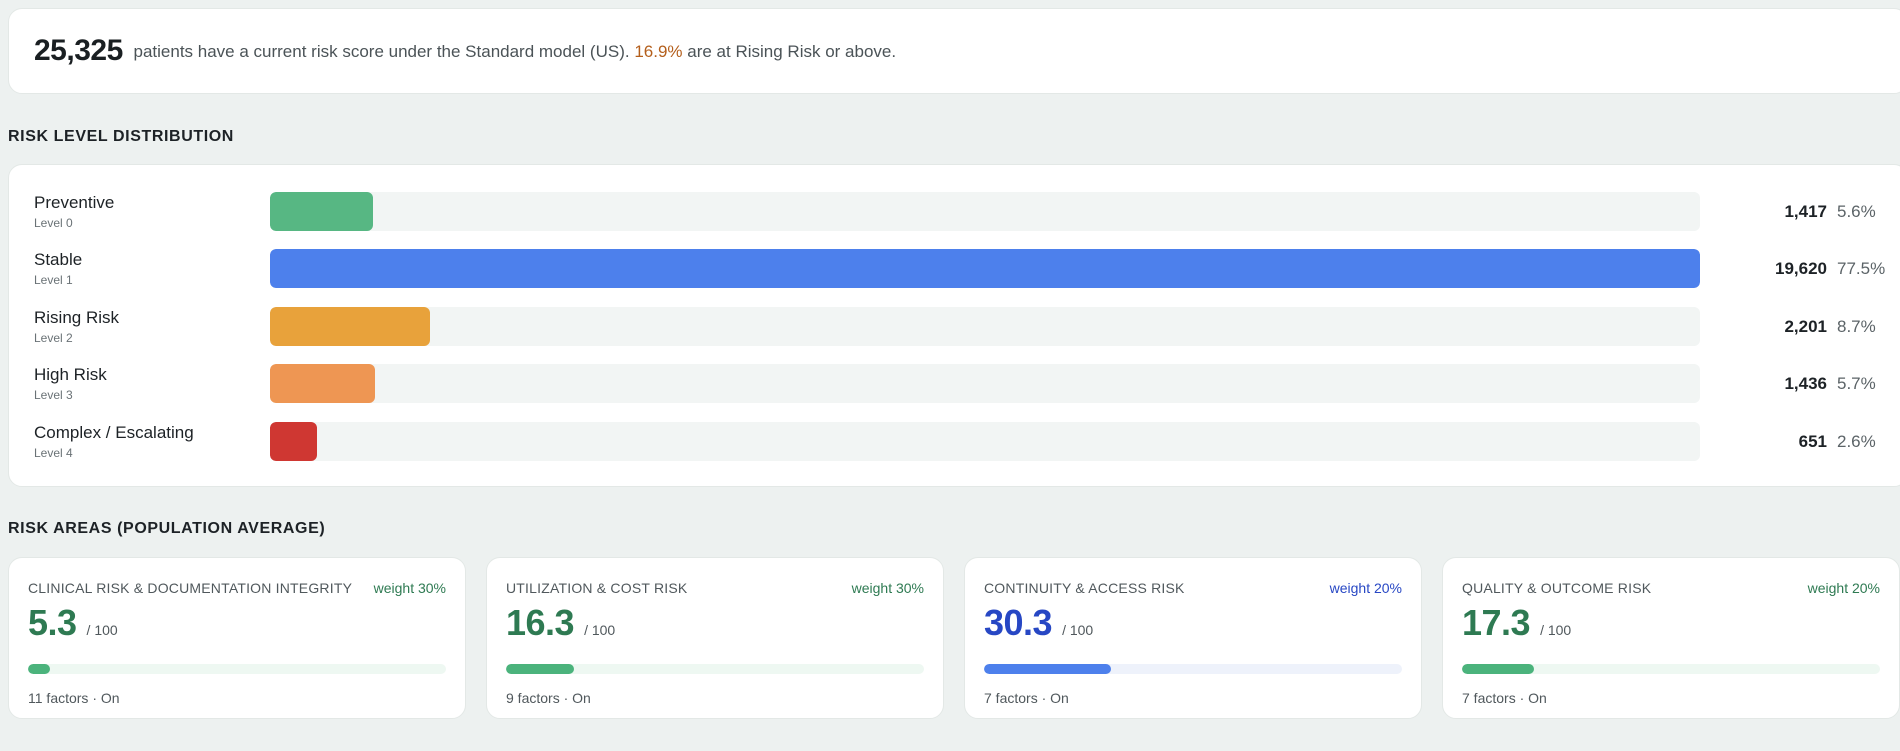 The height and width of the screenshot is (751, 1900). Describe the element at coordinates (658, 51) in the screenshot. I see `rising-risk-percent: 16.9%` at that location.